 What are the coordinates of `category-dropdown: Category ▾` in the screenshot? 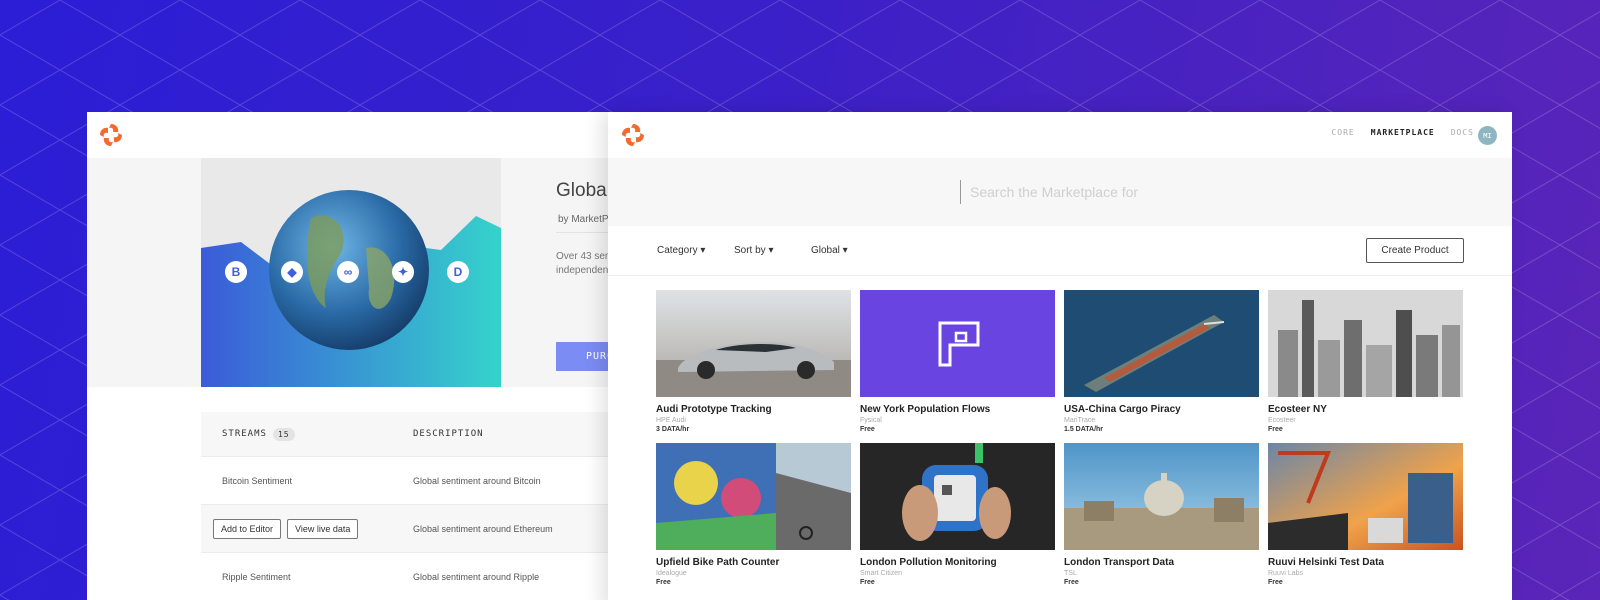 It's located at (681, 250).